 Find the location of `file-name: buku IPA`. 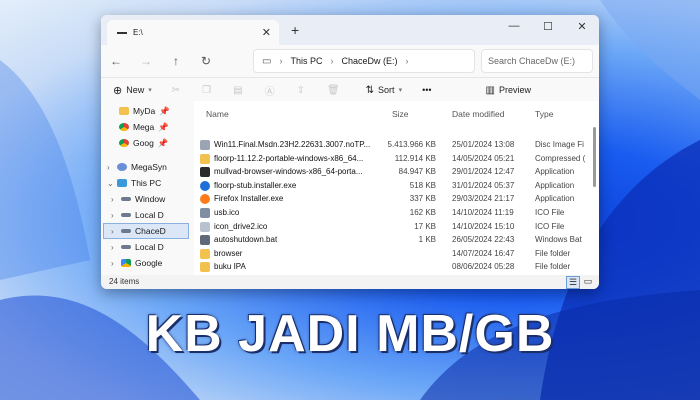

file-name: buku IPA is located at coordinates (230, 267).